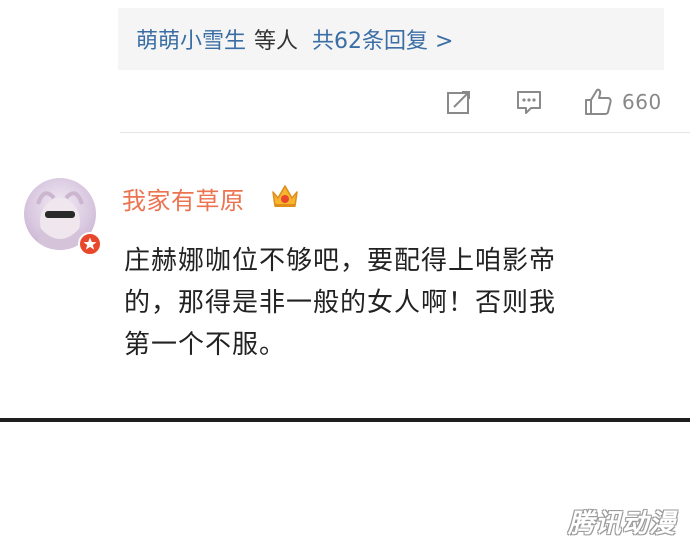 This screenshot has width=690, height=550. I want to click on crown-badge-icon, so click(285, 196).